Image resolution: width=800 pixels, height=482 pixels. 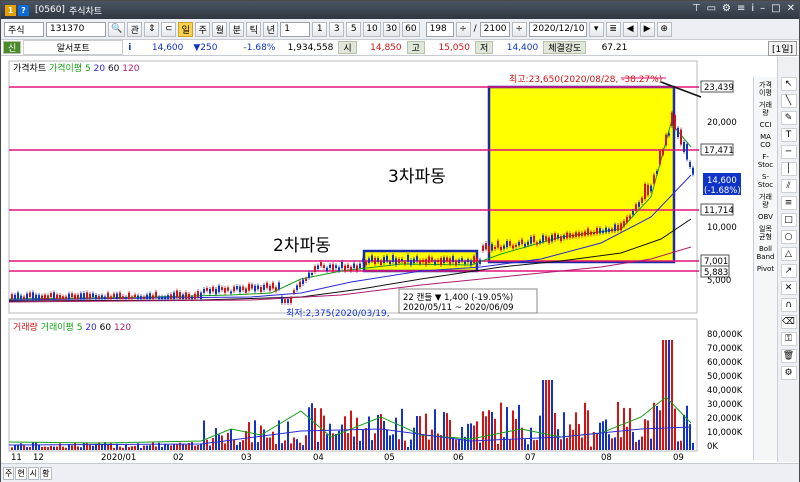 I want to click on minute-select: 1, so click(x=295, y=29).